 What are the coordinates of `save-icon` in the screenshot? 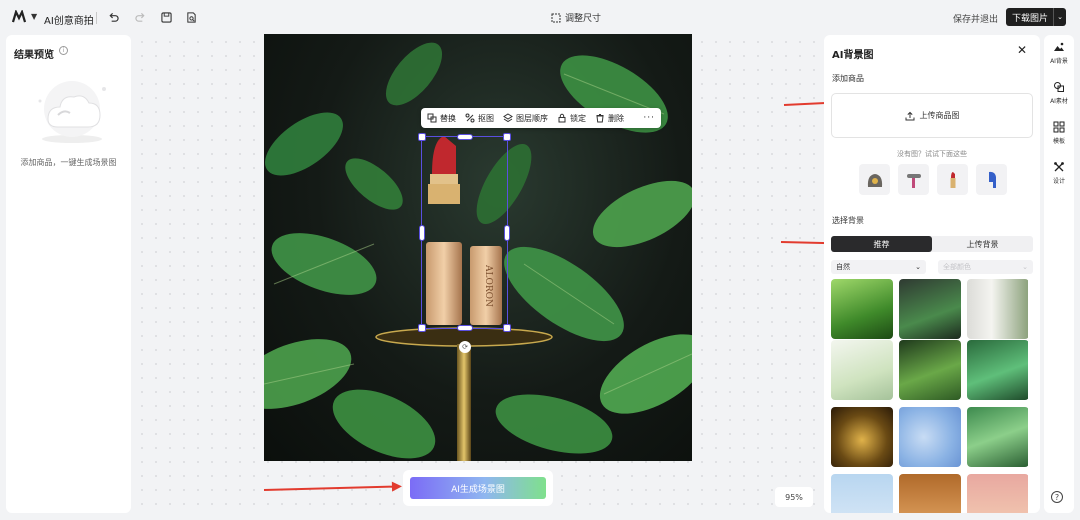 It's located at (166, 17).